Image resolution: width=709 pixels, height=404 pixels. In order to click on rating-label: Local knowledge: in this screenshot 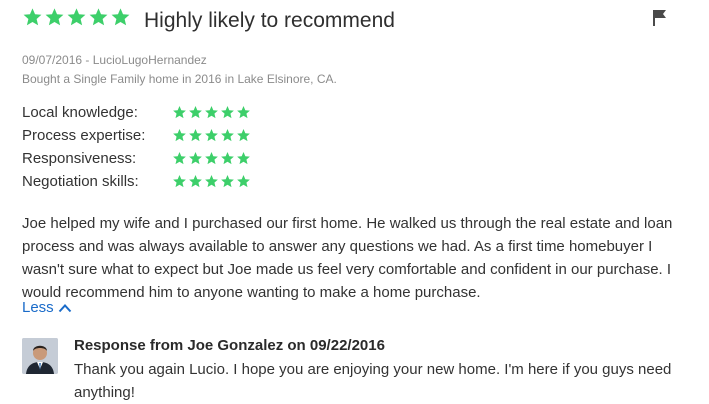, I will do `click(80, 112)`.